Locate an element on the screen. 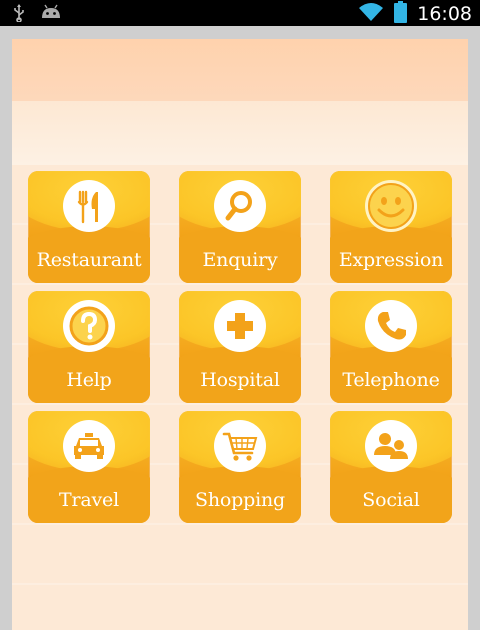 This screenshot has height=630, width=480. phone-icon is located at coordinates (391, 326).